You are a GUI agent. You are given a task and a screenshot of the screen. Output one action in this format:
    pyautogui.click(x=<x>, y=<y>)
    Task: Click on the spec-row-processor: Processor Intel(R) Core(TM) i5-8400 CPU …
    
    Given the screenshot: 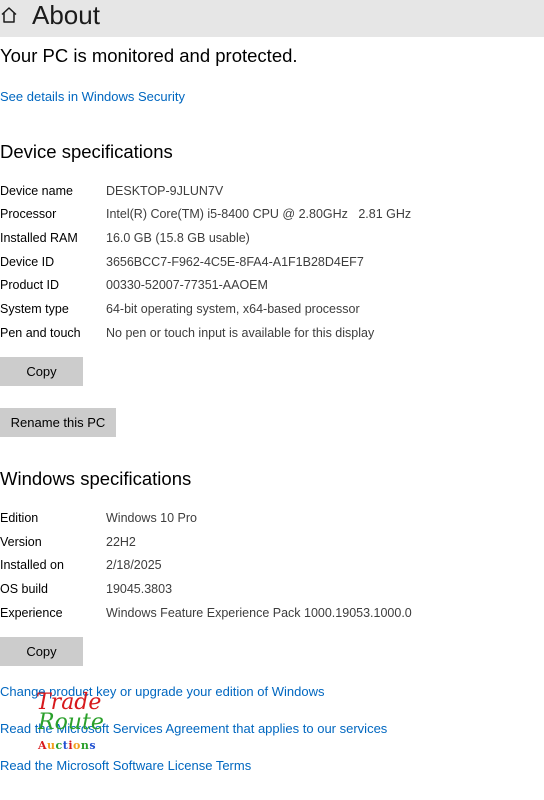 What is the action you would take?
    pyautogui.click(x=272, y=214)
    